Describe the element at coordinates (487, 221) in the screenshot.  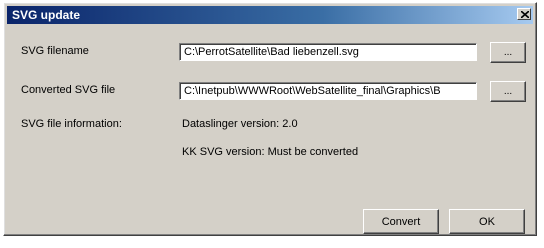
I see `ok-button: OK` at that location.